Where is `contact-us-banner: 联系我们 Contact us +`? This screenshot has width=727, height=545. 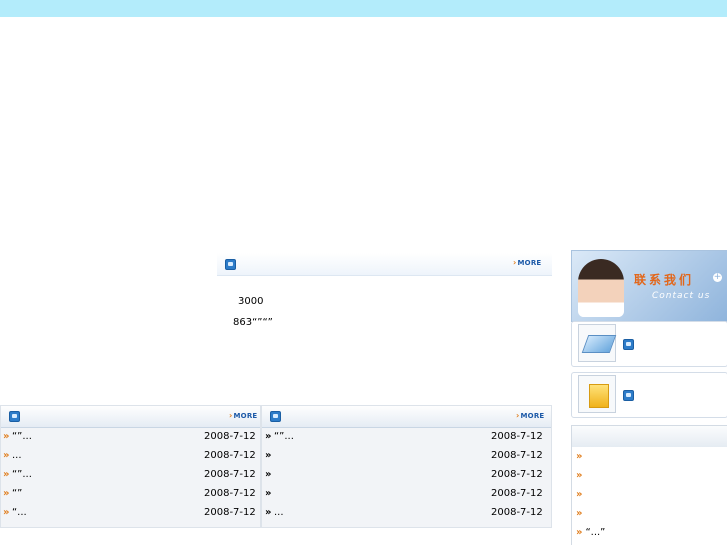
contact-us-banner: 联系我们 Contact us + is located at coordinates (649, 286).